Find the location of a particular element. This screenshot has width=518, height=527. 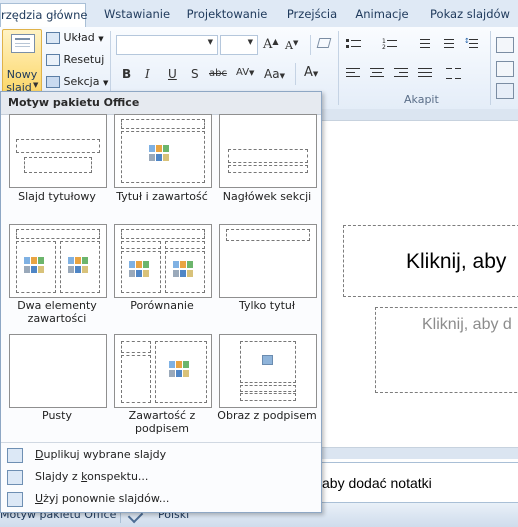

section-button: Sekcja ▼ is located at coordinates (77, 81).